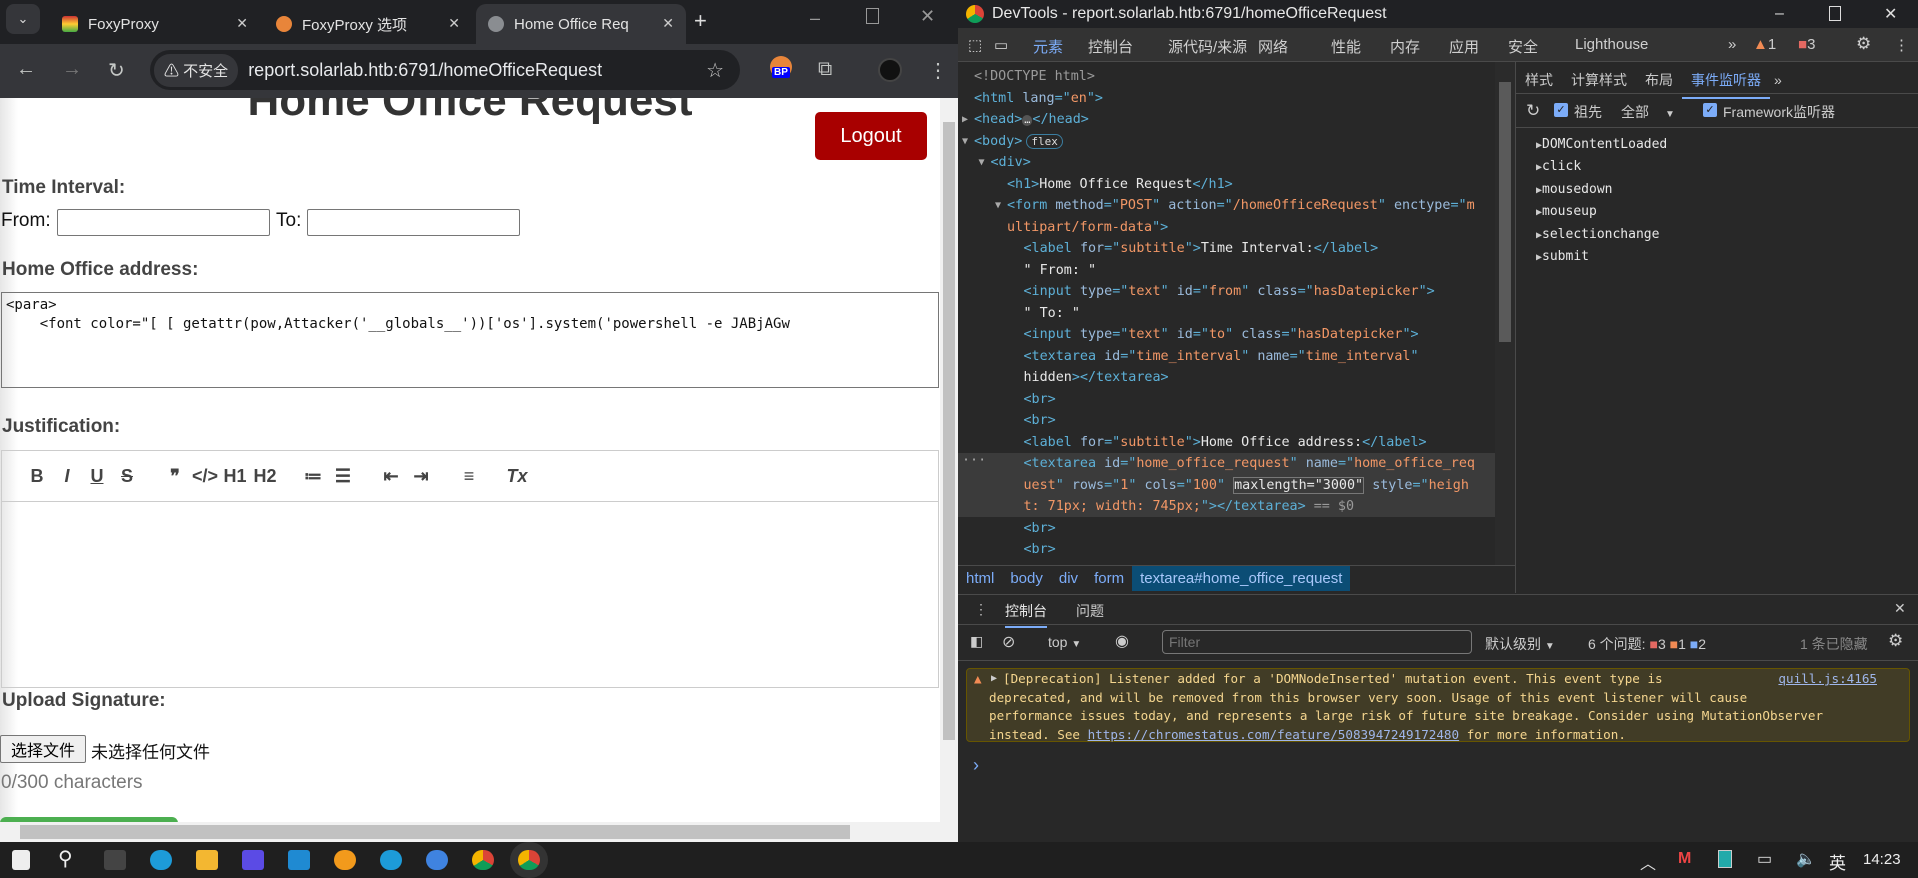  What do you see at coordinates (1068, 578) in the screenshot?
I see `breadcrumb-item: div` at bounding box center [1068, 578].